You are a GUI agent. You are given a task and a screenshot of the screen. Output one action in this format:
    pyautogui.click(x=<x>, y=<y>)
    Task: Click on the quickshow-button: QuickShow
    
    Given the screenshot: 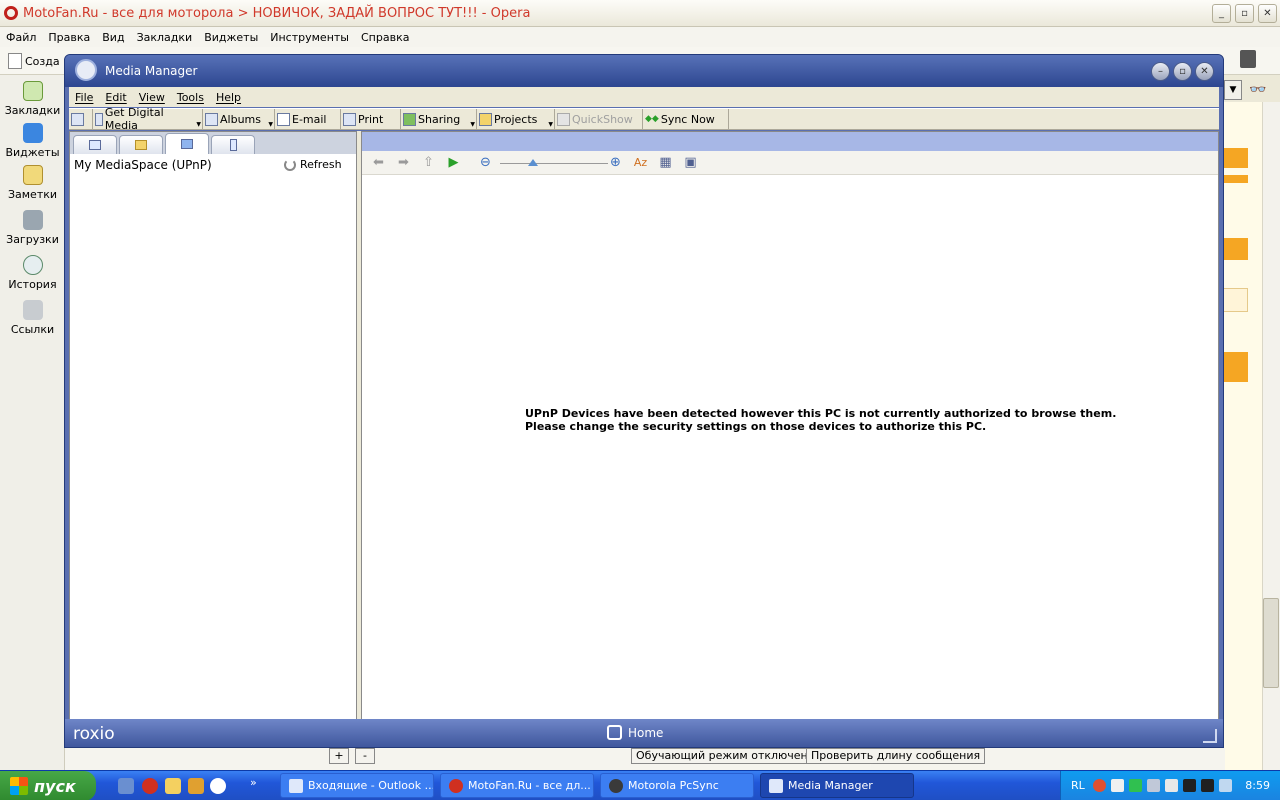 What is the action you would take?
    pyautogui.click(x=599, y=119)
    